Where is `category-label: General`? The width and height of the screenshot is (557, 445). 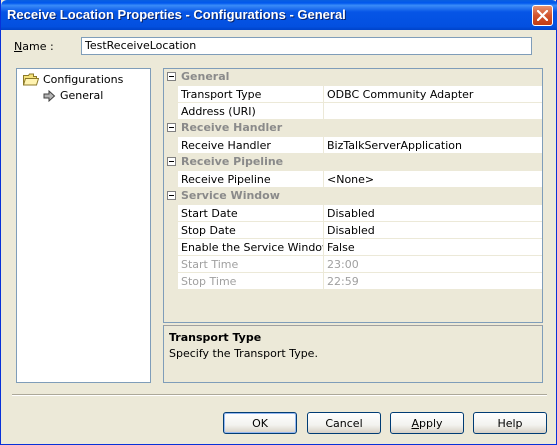 category-label: General is located at coordinates (205, 76).